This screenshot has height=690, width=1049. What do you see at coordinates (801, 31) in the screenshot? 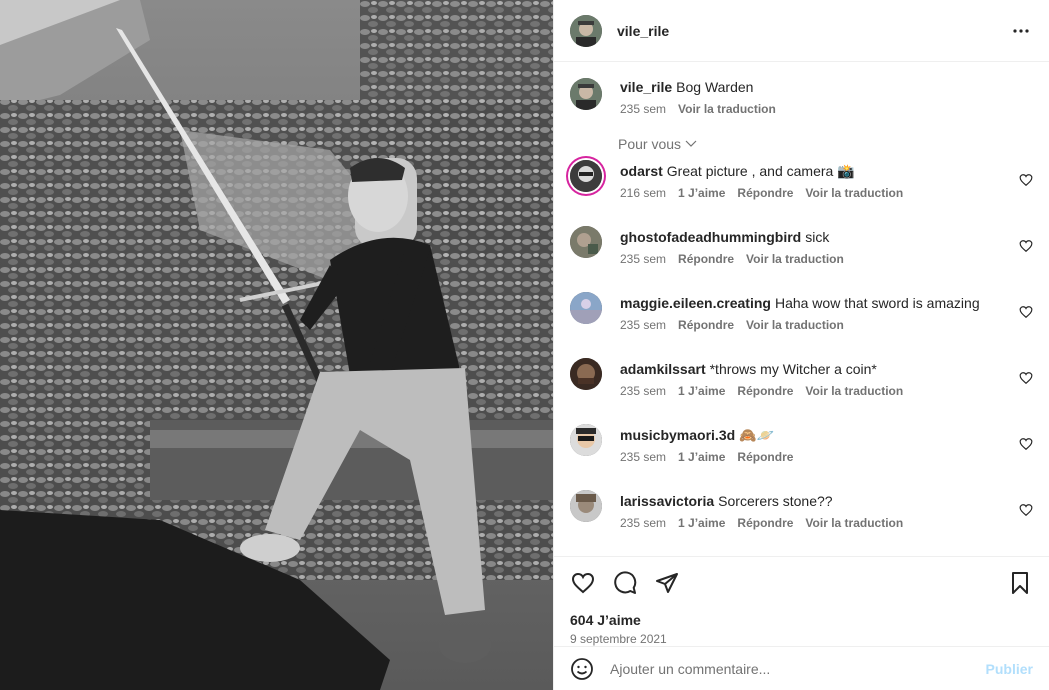
I see `post-header: vile_rile` at bounding box center [801, 31].